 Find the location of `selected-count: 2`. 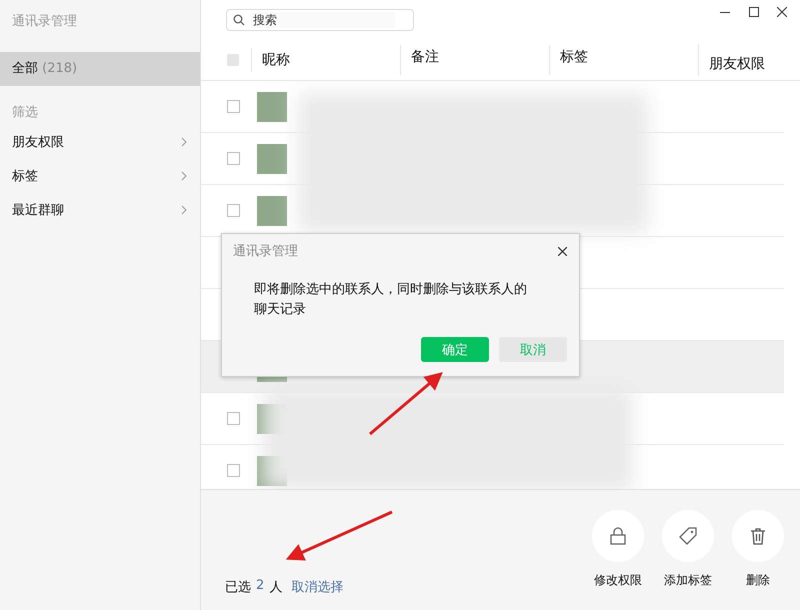

selected-count: 2 is located at coordinates (260, 586).